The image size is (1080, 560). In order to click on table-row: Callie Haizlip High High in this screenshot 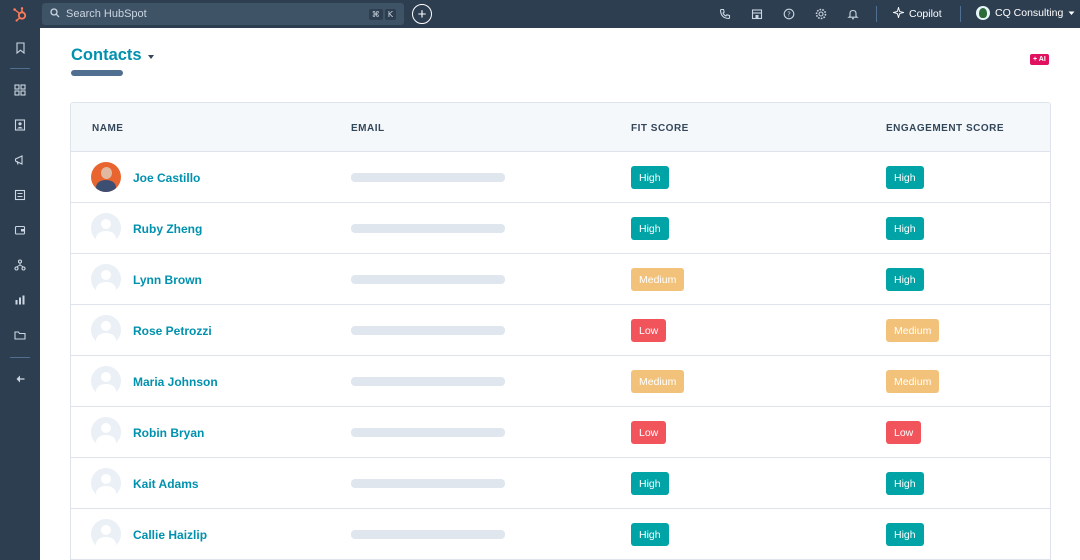, I will do `click(560, 534)`.